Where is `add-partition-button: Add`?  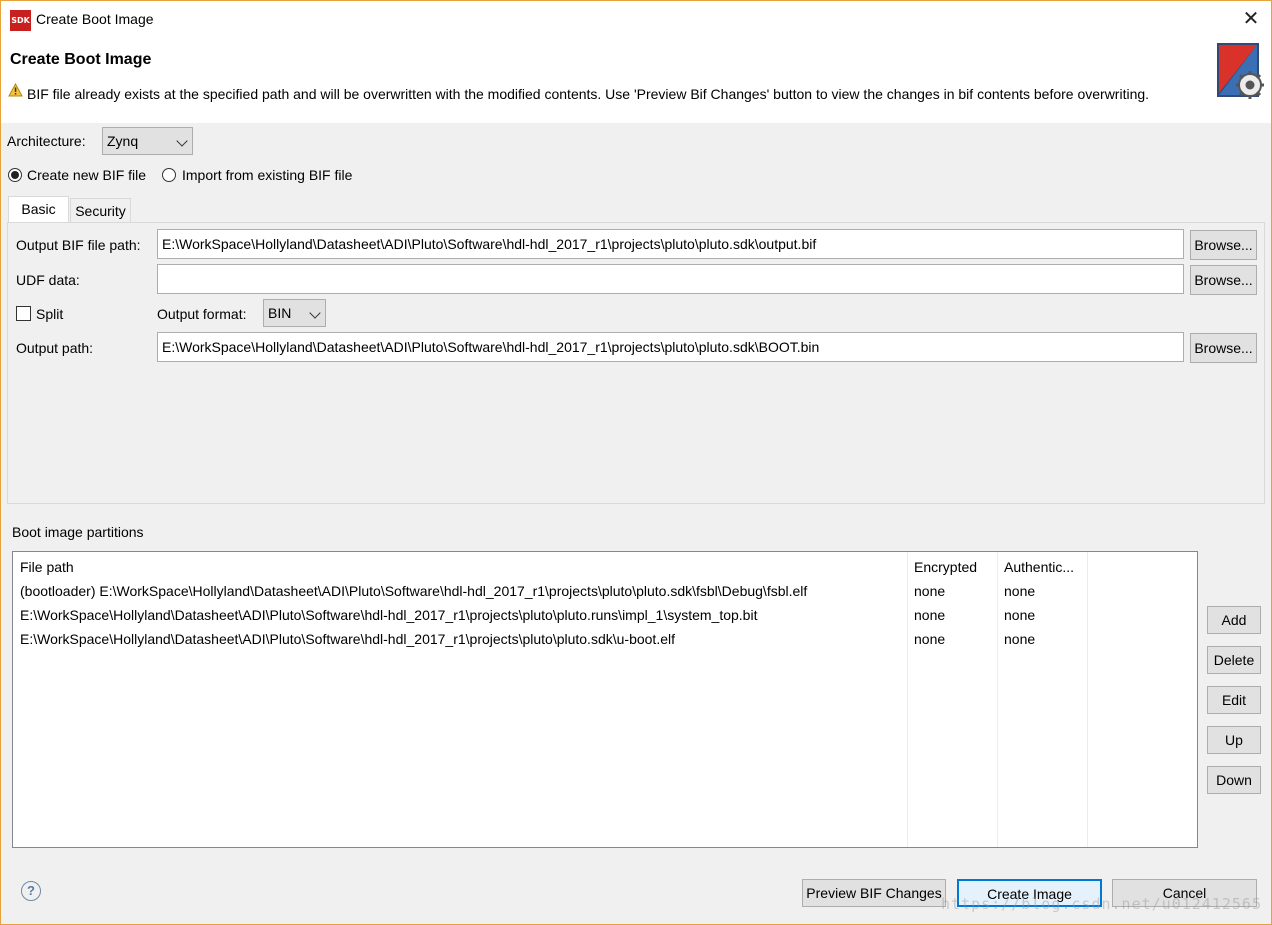
add-partition-button: Add is located at coordinates (1234, 620).